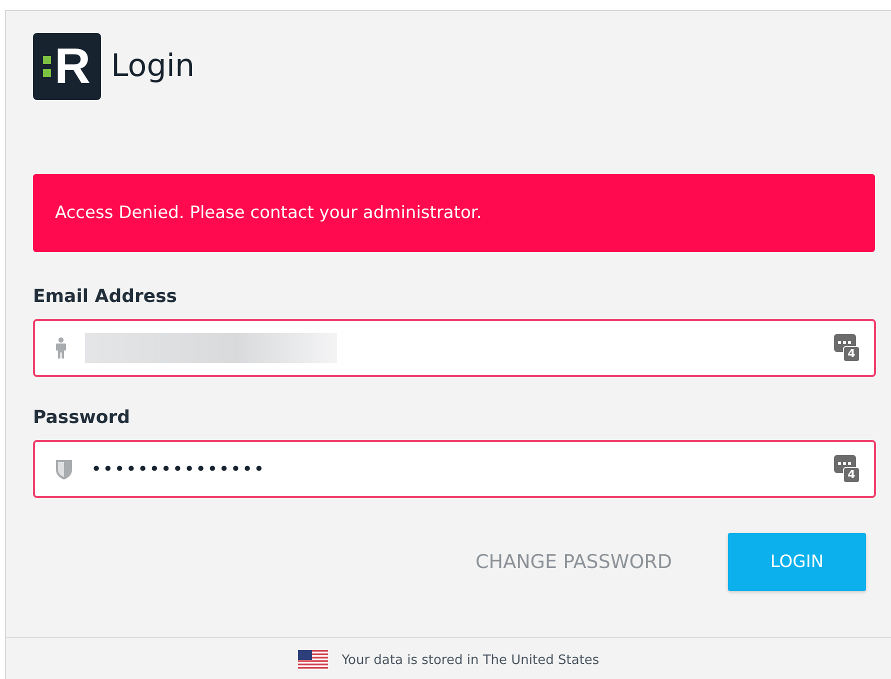 This screenshot has width=891, height=679. Describe the element at coordinates (67, 66) in the screenshot. I see `logo: R` at that location.